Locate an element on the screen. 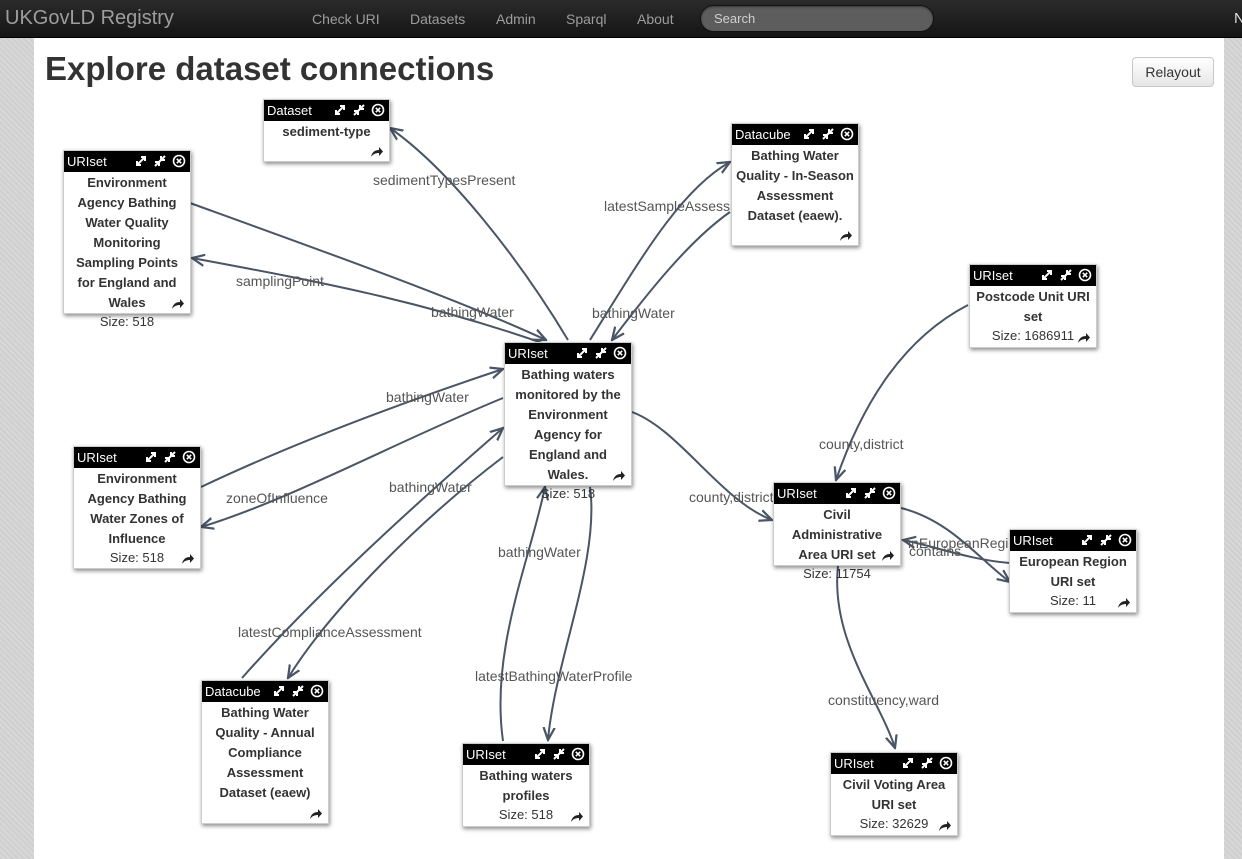 The height and width of the screenshot is (859, 1242). edge-label: latestComplianceAssessment is located at coordinates (330, 632).